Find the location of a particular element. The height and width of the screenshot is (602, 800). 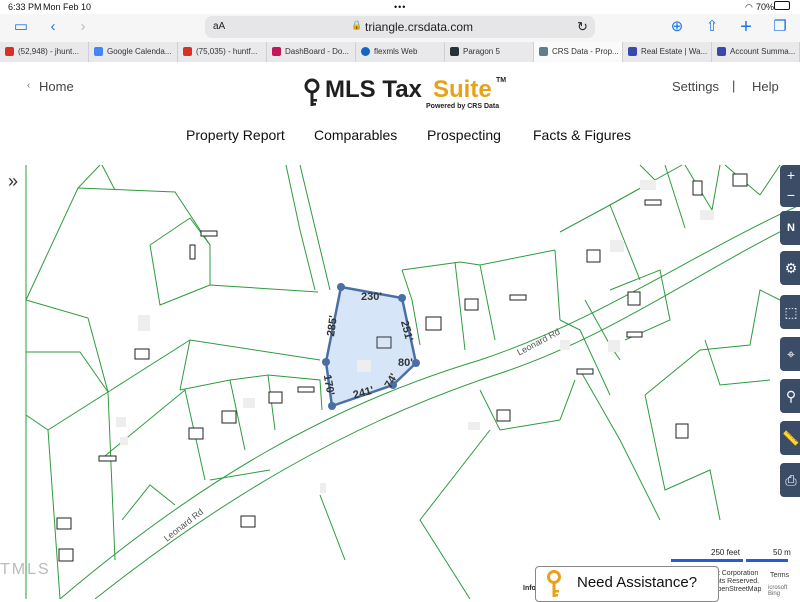

expand-panel-icon: » is located at coordinates (13, 181).